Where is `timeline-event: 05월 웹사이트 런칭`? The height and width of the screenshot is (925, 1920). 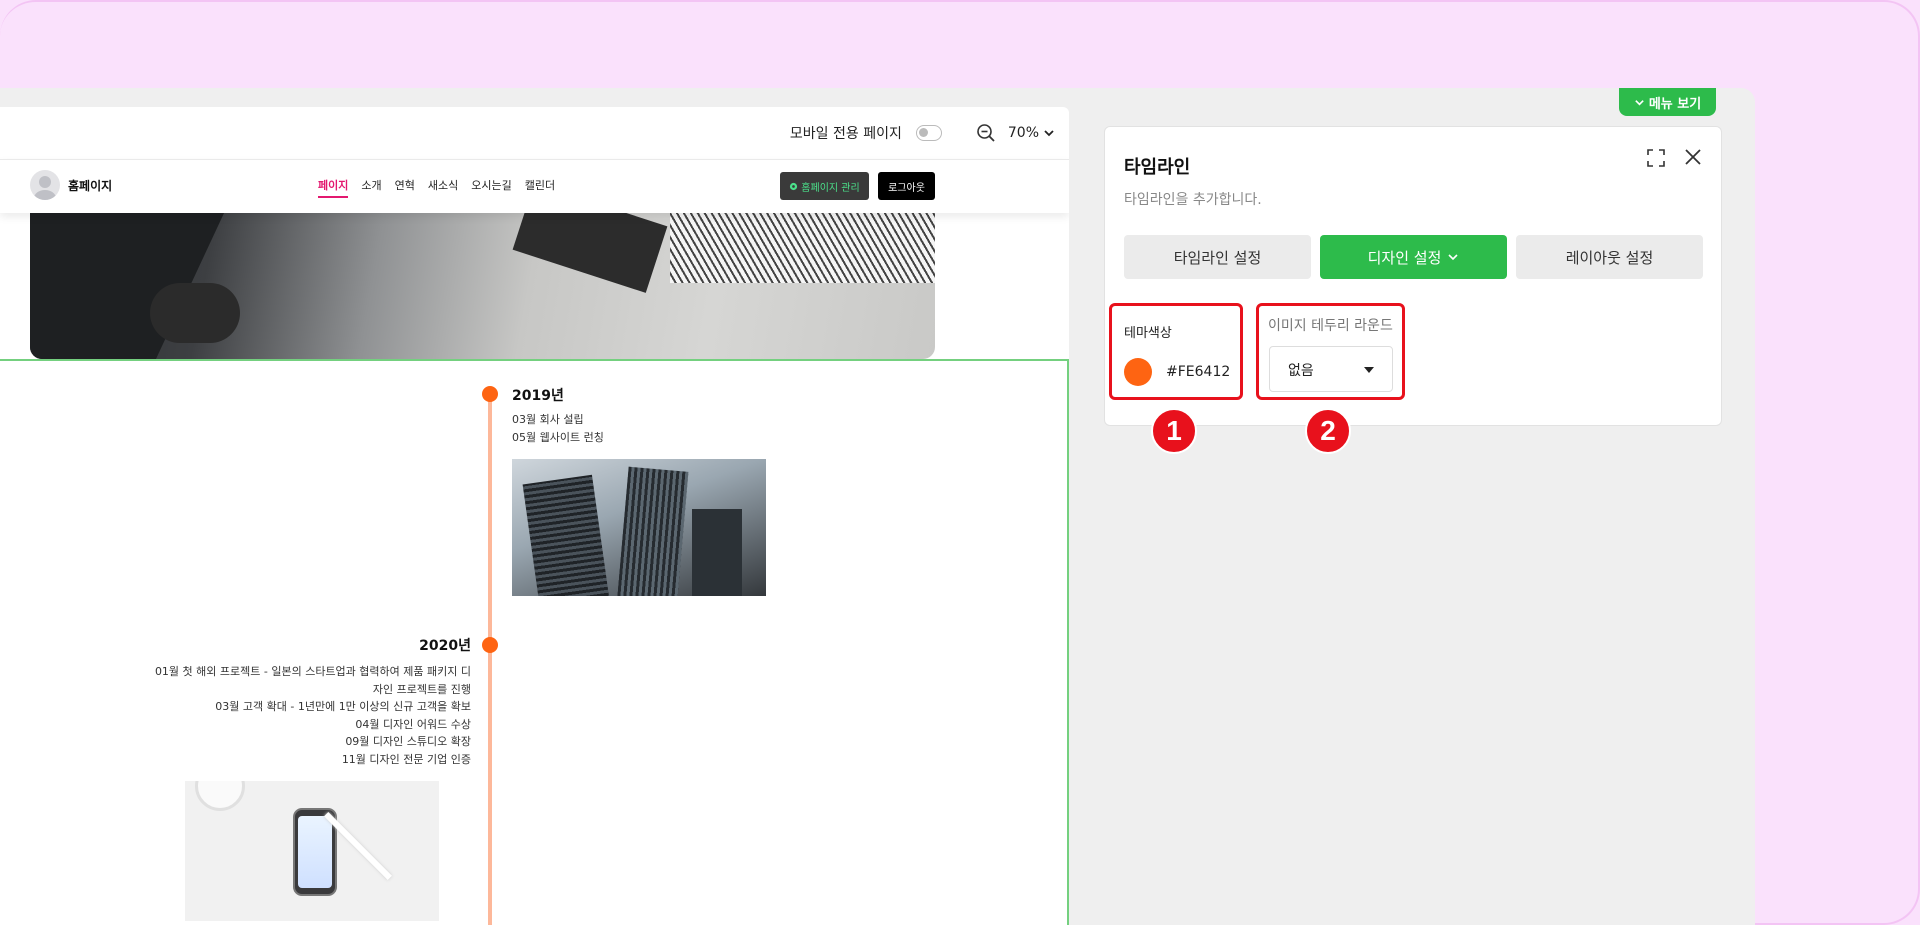
timeline-event: 05월 웹사이트 런칭 is located at coordinates (558, 437).